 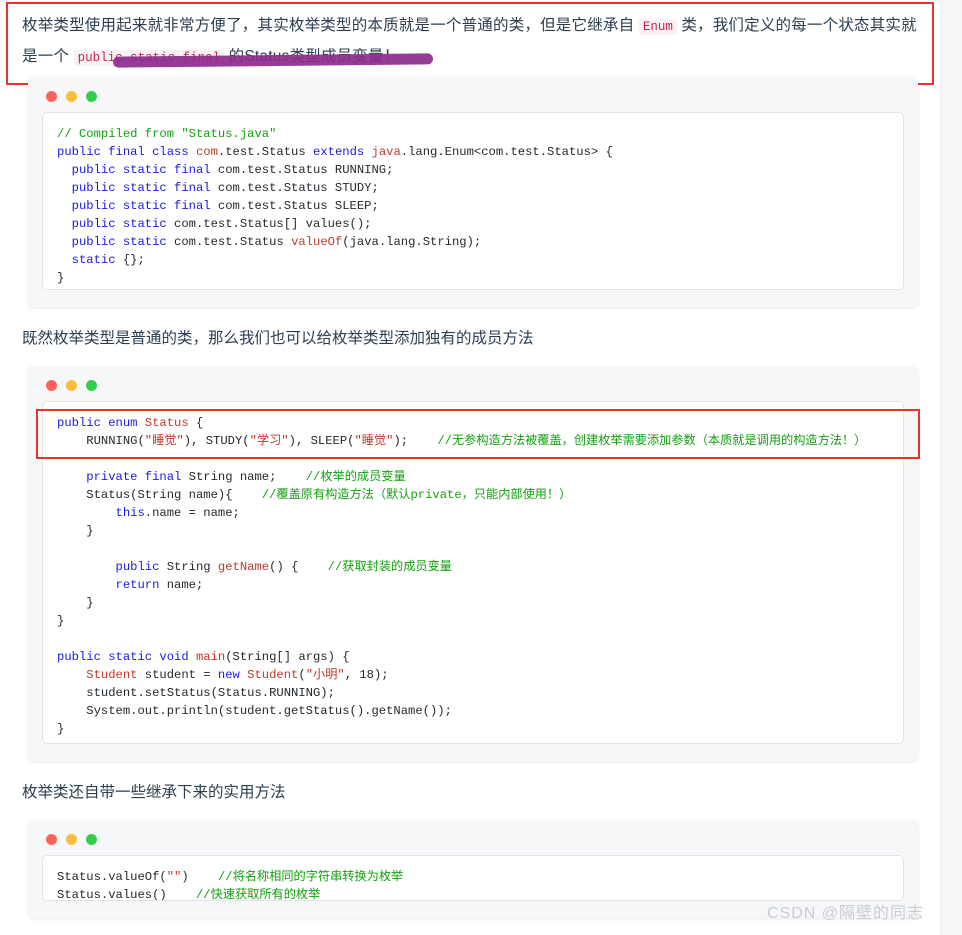 I want to click on inline-code-enum: Enum, so click(x=657, y=27).